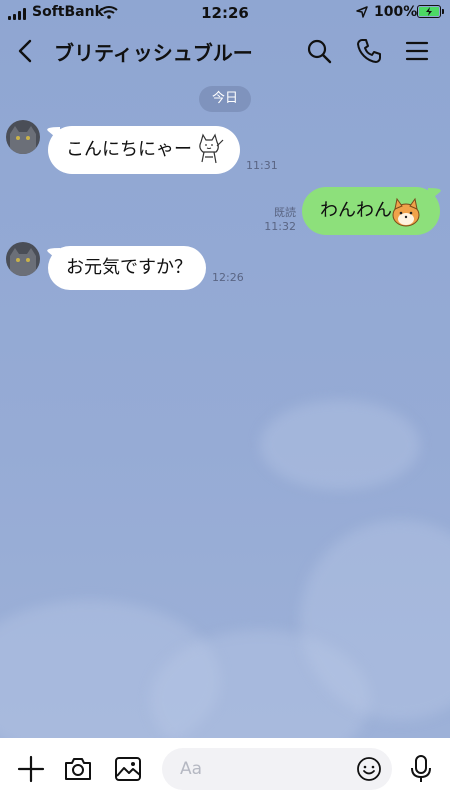 The height and width of the screenshot is (800, 450). What do you see at coordinates (280, 226) in the screenshot?
I see `message-time: 11:32` at bounding box center [280, 226].